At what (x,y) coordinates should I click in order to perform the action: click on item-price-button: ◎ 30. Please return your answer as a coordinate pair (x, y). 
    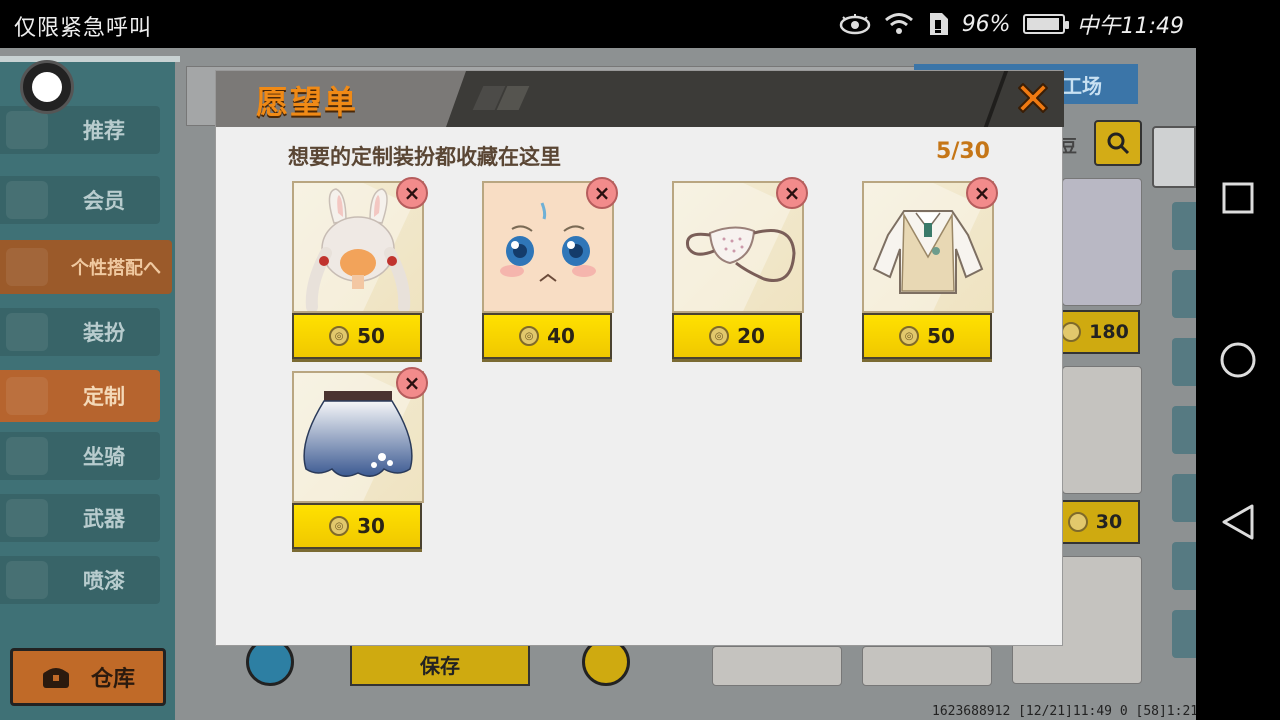
    Looking at the image, I should click on (357, 526).